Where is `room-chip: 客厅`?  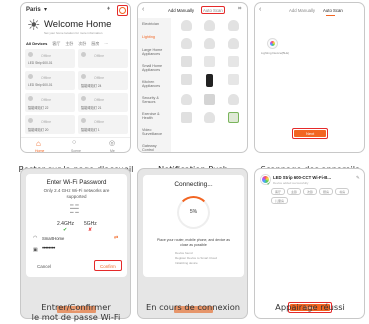 room-chip: 客厅 is located at coordinates (278, 191).